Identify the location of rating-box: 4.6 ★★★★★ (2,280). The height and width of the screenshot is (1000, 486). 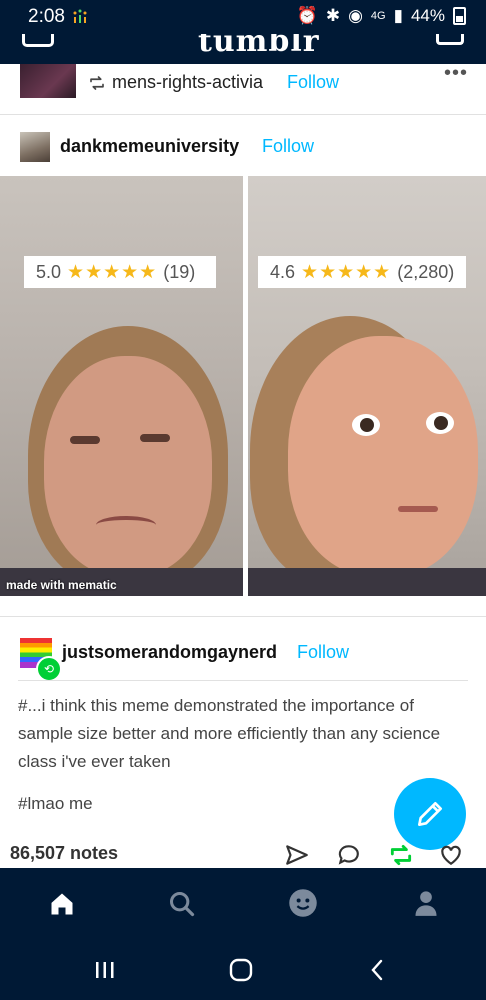
(362, 272).